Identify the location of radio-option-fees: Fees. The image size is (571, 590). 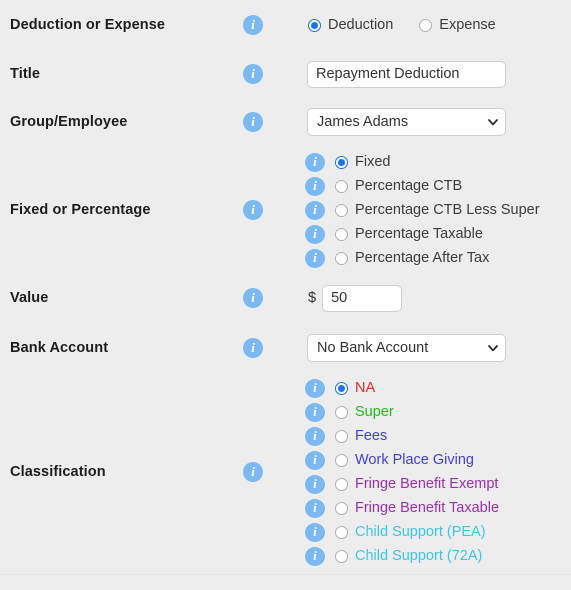
(361, 436).